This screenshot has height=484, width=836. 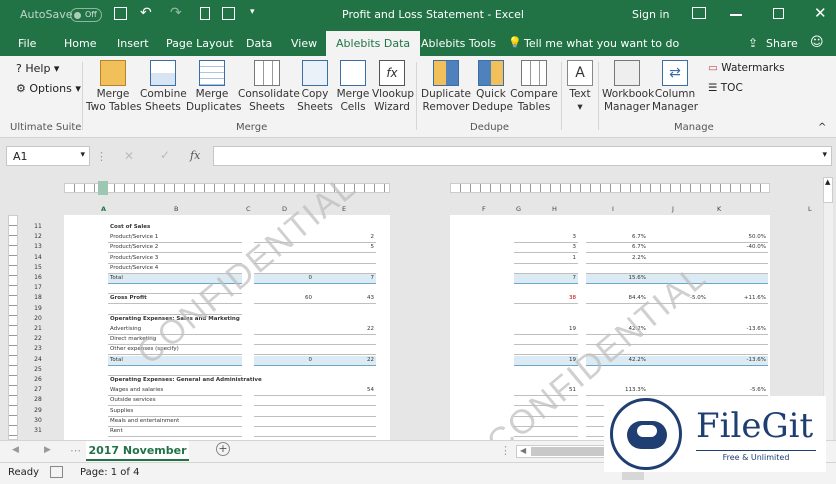 I want to click on table-cell: -40.0%, so click(x=738, y=248).